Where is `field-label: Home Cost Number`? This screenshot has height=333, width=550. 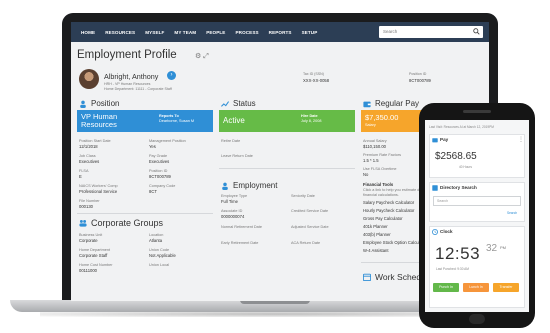
field-label: Home Cost Number is located at coordinates (96, 265).